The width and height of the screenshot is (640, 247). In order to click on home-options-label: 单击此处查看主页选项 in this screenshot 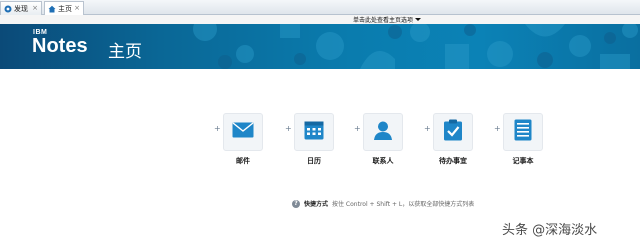, I will do `click(383, 20)`.